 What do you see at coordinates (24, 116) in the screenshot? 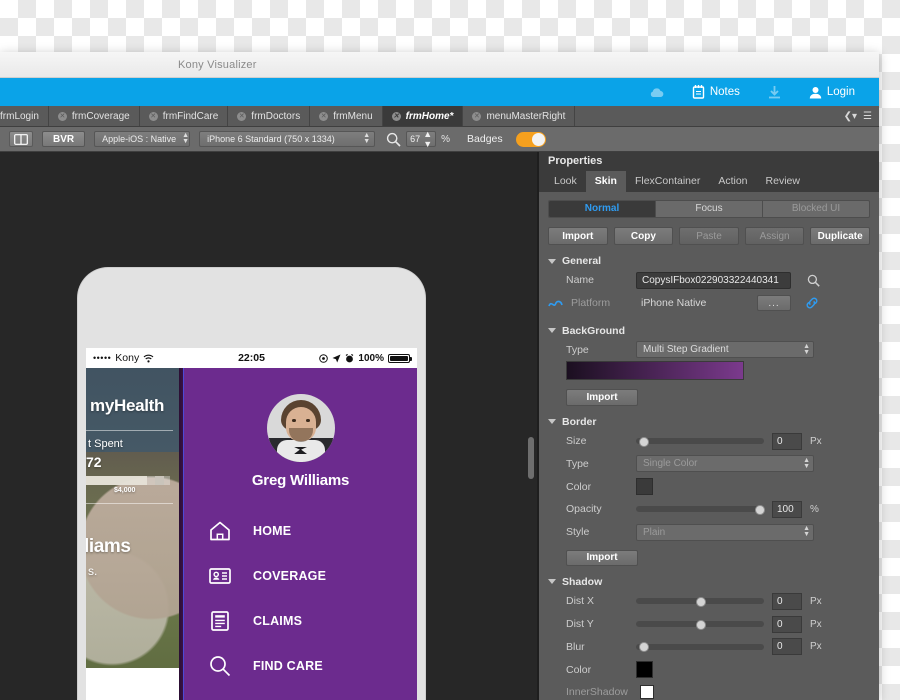
I see `form-tab-frmlogin: frmLogin` at bounding box center [24, 116].